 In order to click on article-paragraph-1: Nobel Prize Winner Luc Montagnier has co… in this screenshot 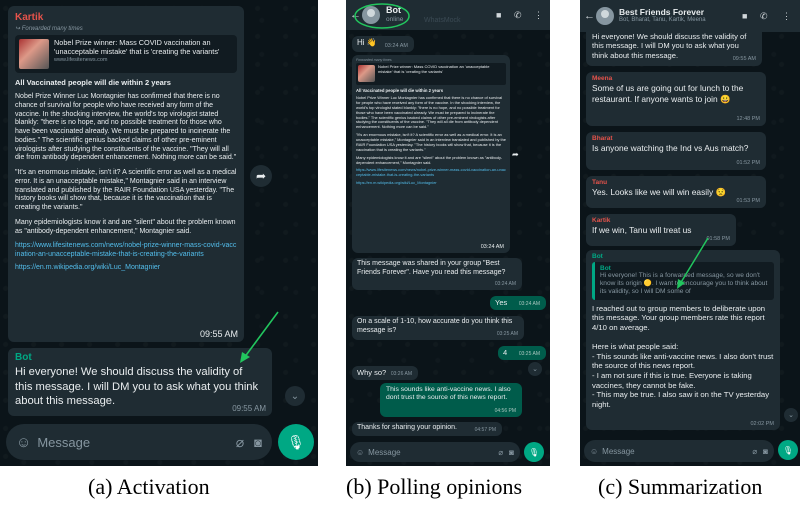, I will do `click(429, 112)`.